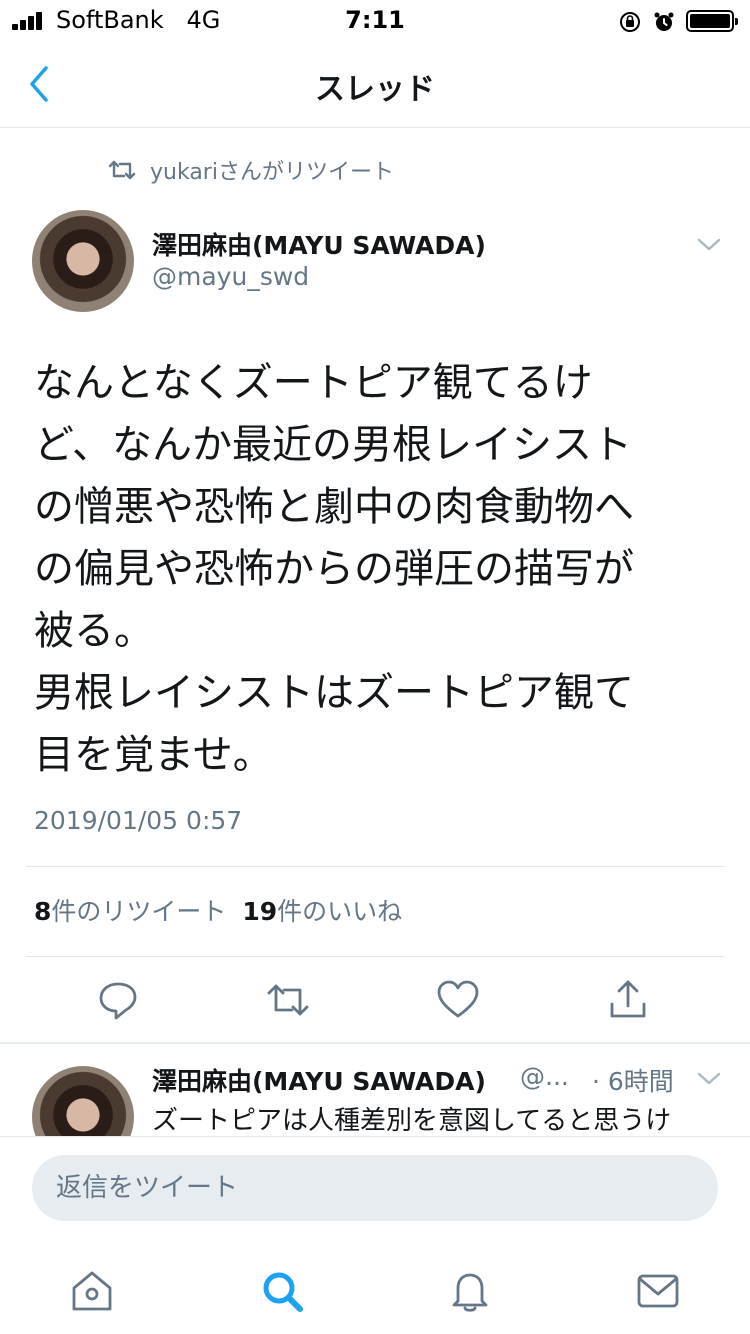 Image resolution: width=750 pixels, height=1334 pixels. I want to click on author-name: 澤田麻由(MAYU SAWADA), so click(319, 244).